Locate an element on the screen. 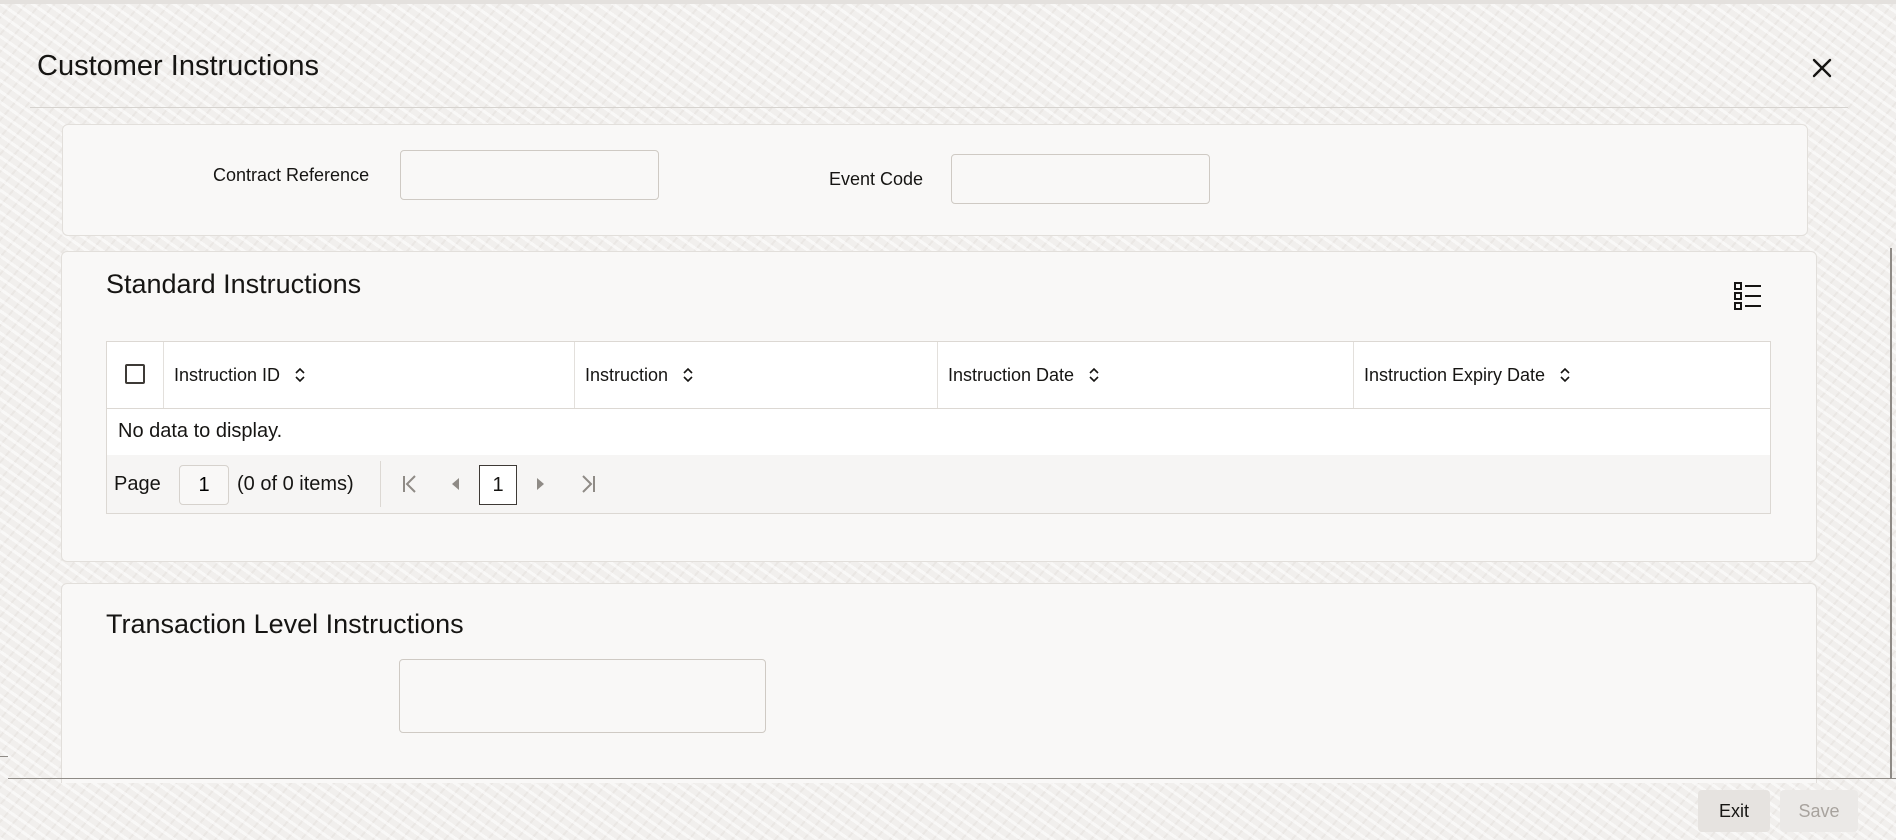 The width and height of the screenshot is (1896, 840). last-page-button is located at coordinates (588, 484).